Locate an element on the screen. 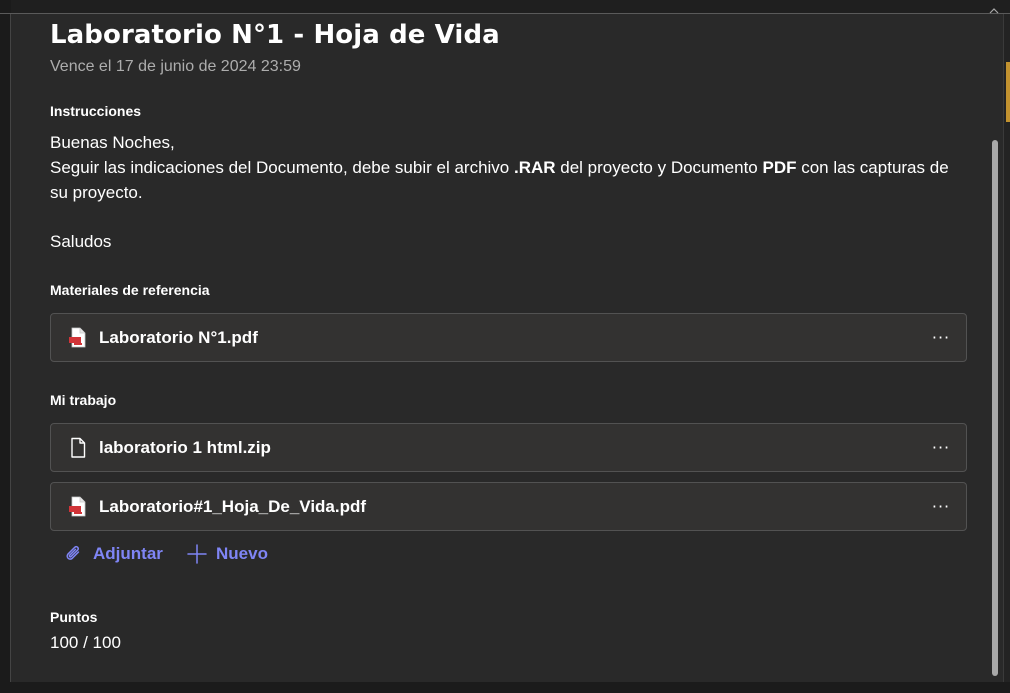  document-file-icon is located at coordinates (78, 447).